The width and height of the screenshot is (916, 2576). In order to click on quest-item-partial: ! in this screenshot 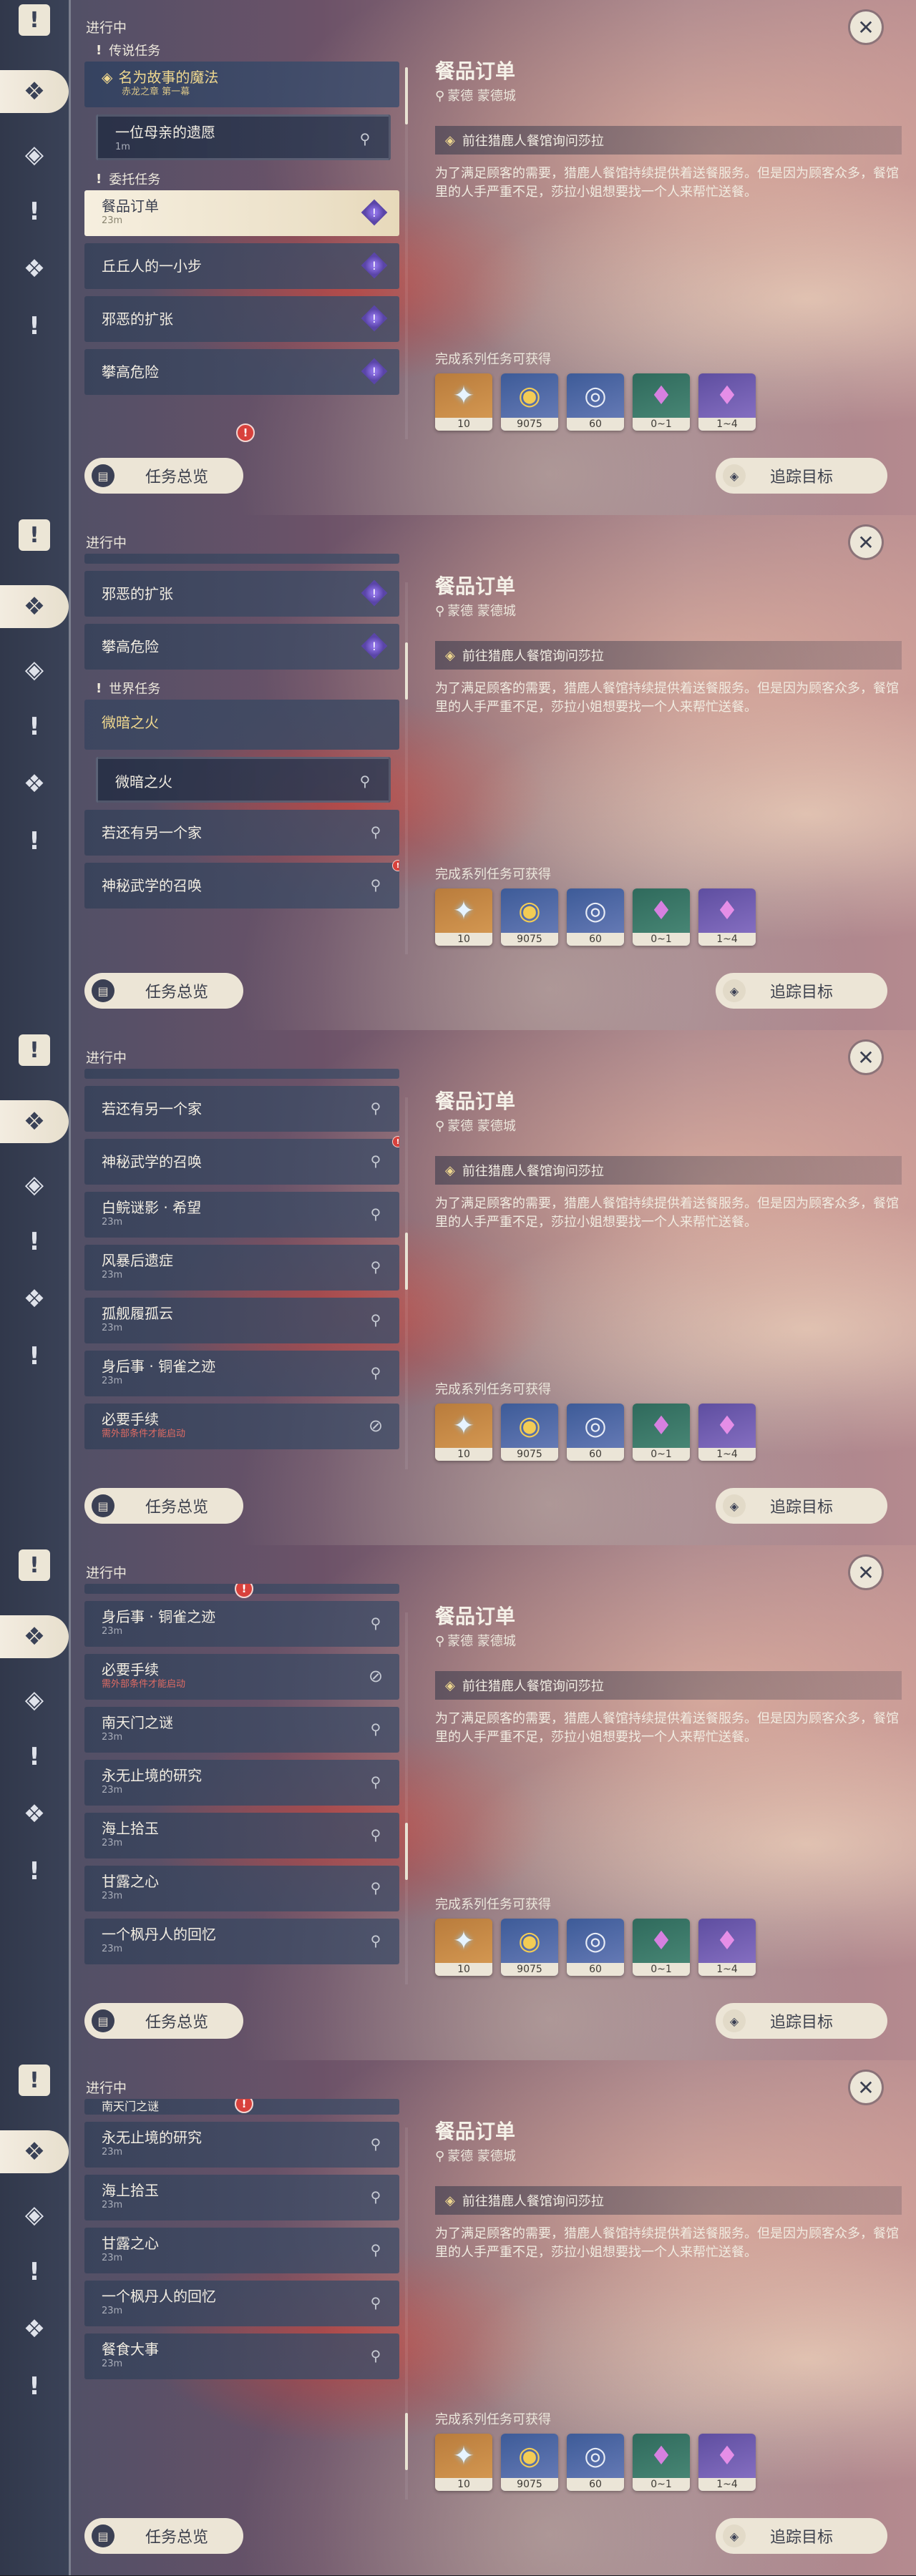, I will do `click(241, 1591)`.